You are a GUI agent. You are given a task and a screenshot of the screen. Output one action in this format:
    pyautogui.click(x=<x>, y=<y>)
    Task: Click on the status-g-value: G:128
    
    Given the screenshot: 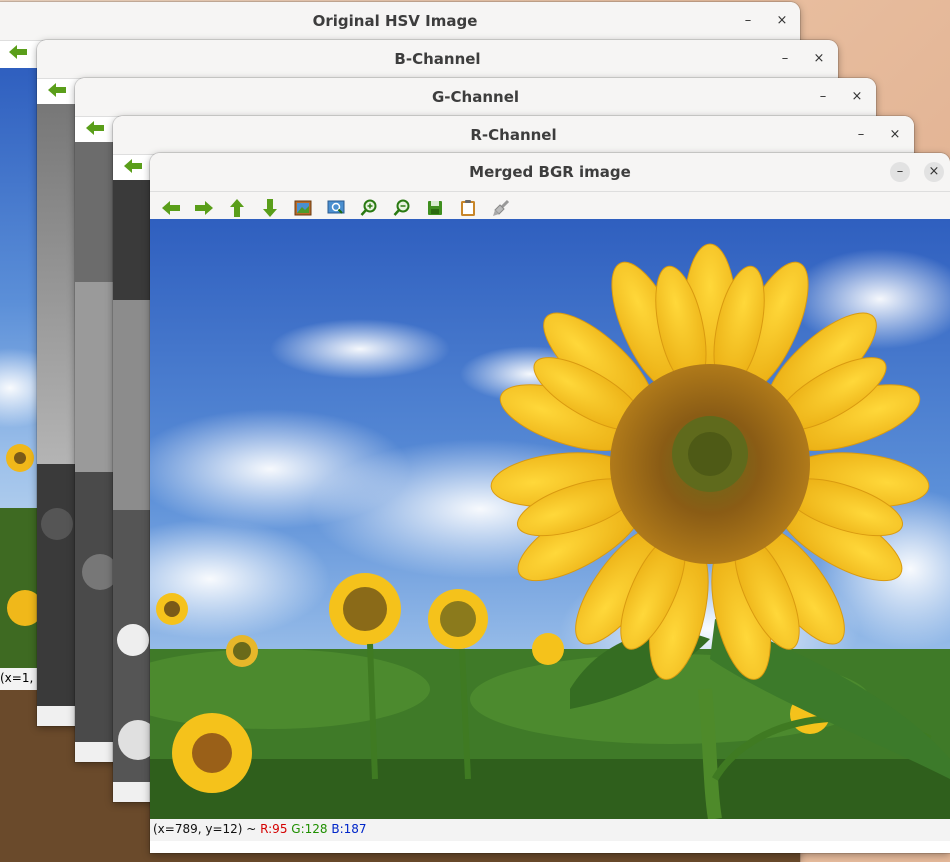 What is the action you would take?
    pyautogui.click(x=309, y=829)
    